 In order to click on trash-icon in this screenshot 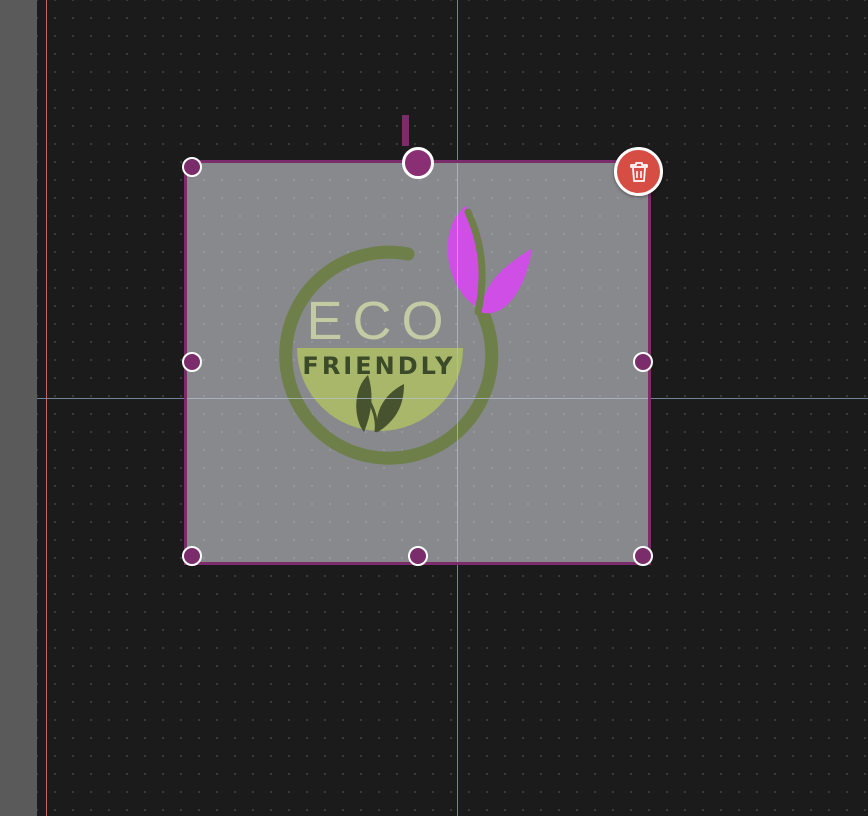, I will do `click(638, 171)`.